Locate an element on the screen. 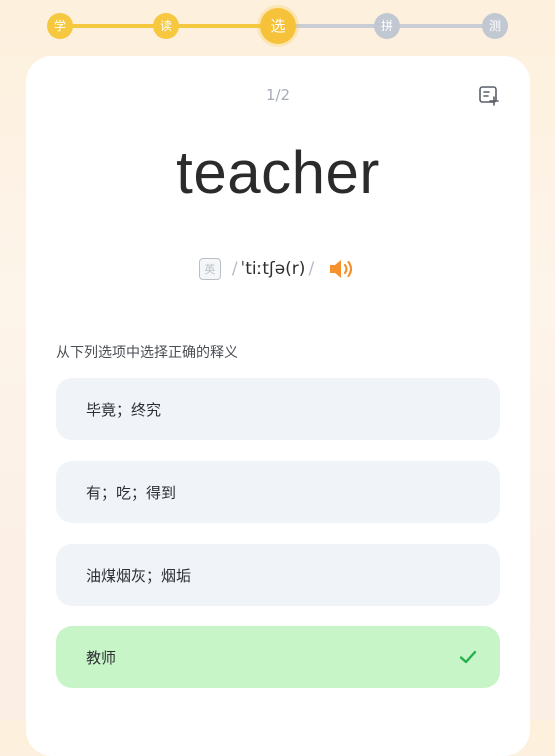  progress-steps: 学 读 选 拼 测 is located at coordinates (277, 26).